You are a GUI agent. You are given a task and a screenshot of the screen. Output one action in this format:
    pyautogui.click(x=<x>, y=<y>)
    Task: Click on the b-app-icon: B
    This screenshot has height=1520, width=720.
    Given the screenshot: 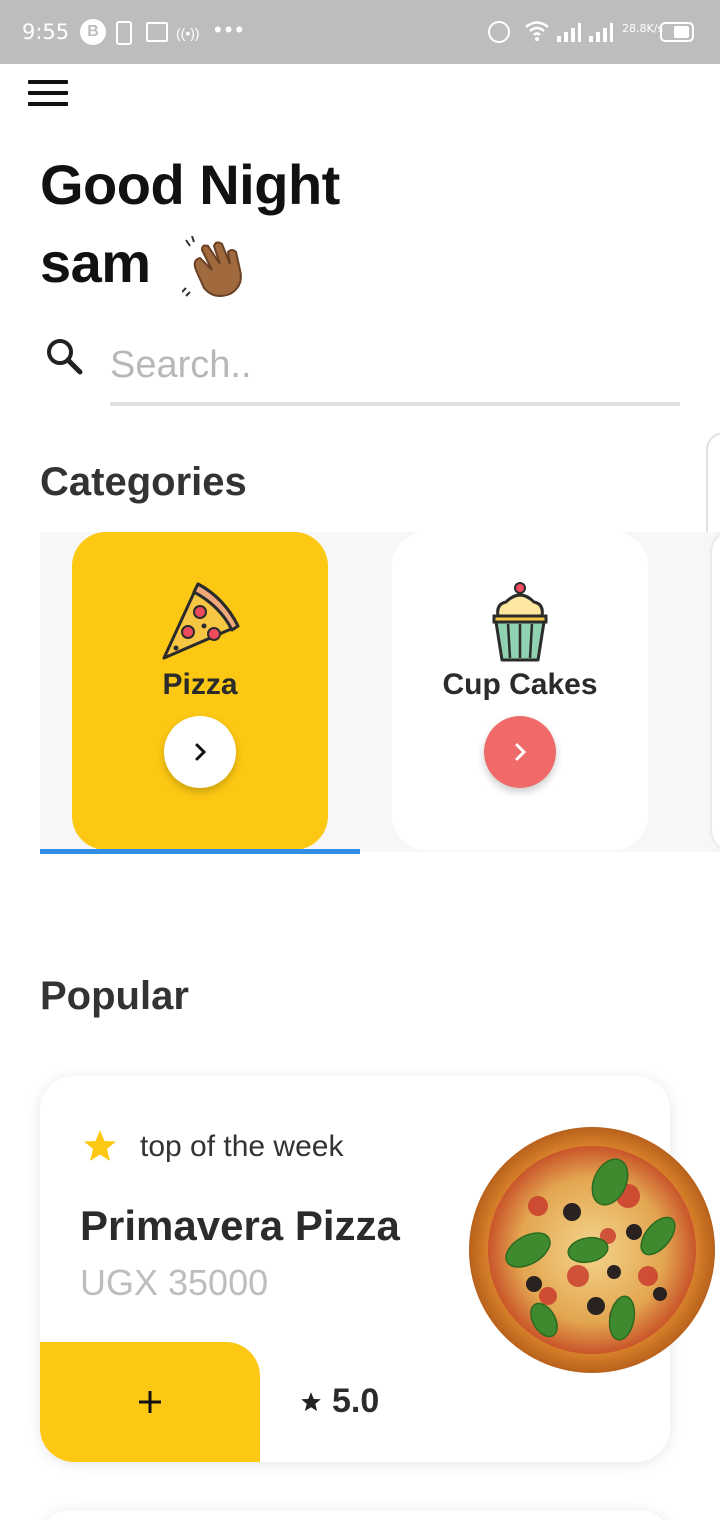 What is the action you would take?
    pyautogui.click(x=93, y=32)
    